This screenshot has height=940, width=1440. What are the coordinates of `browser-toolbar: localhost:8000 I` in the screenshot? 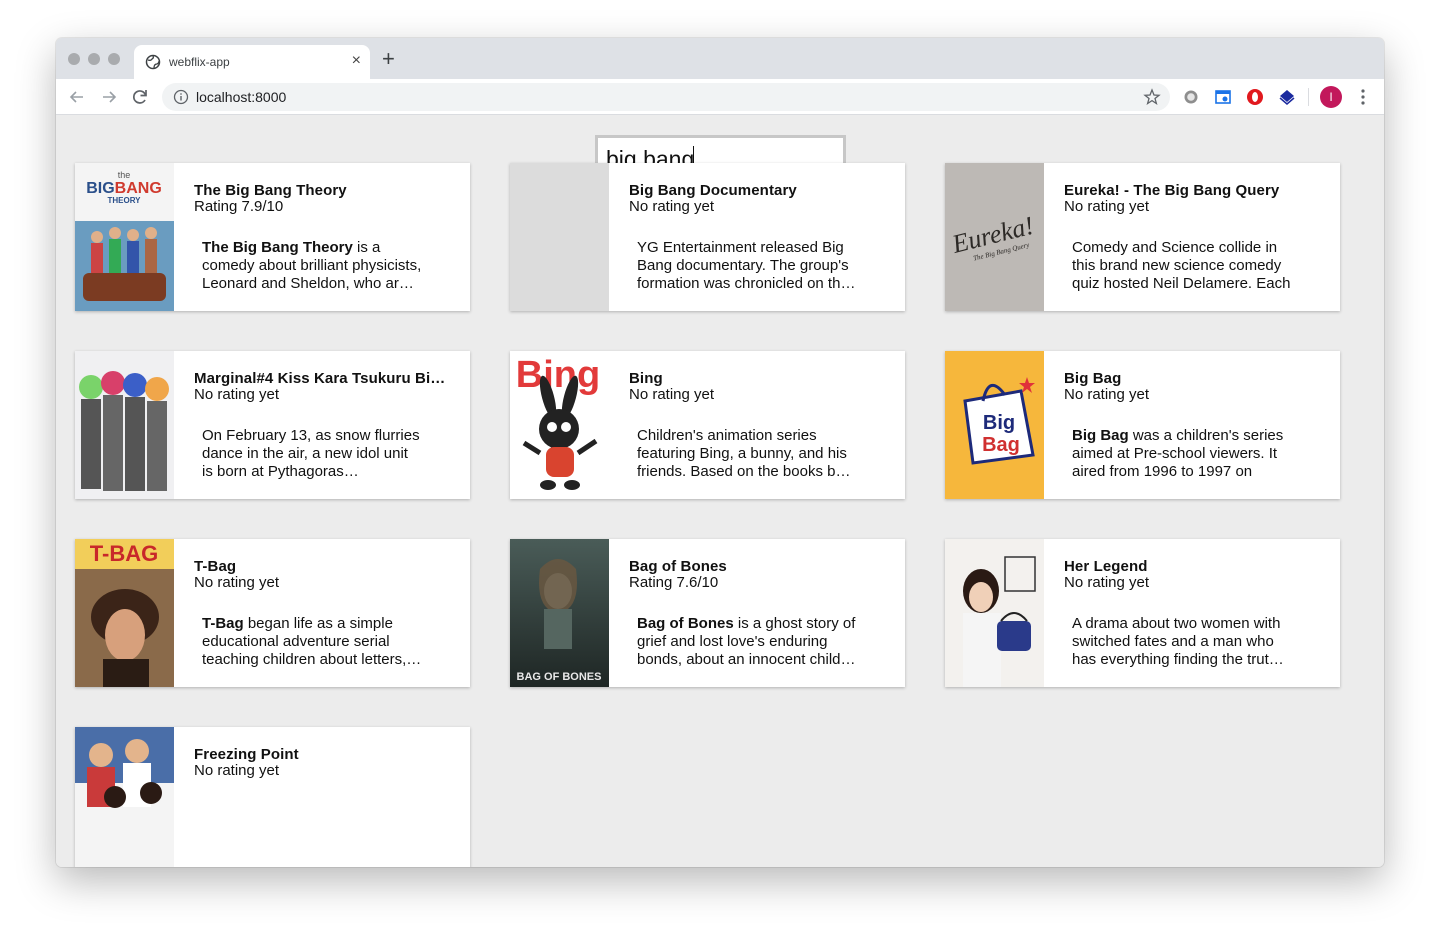 It's located at (720, 97).